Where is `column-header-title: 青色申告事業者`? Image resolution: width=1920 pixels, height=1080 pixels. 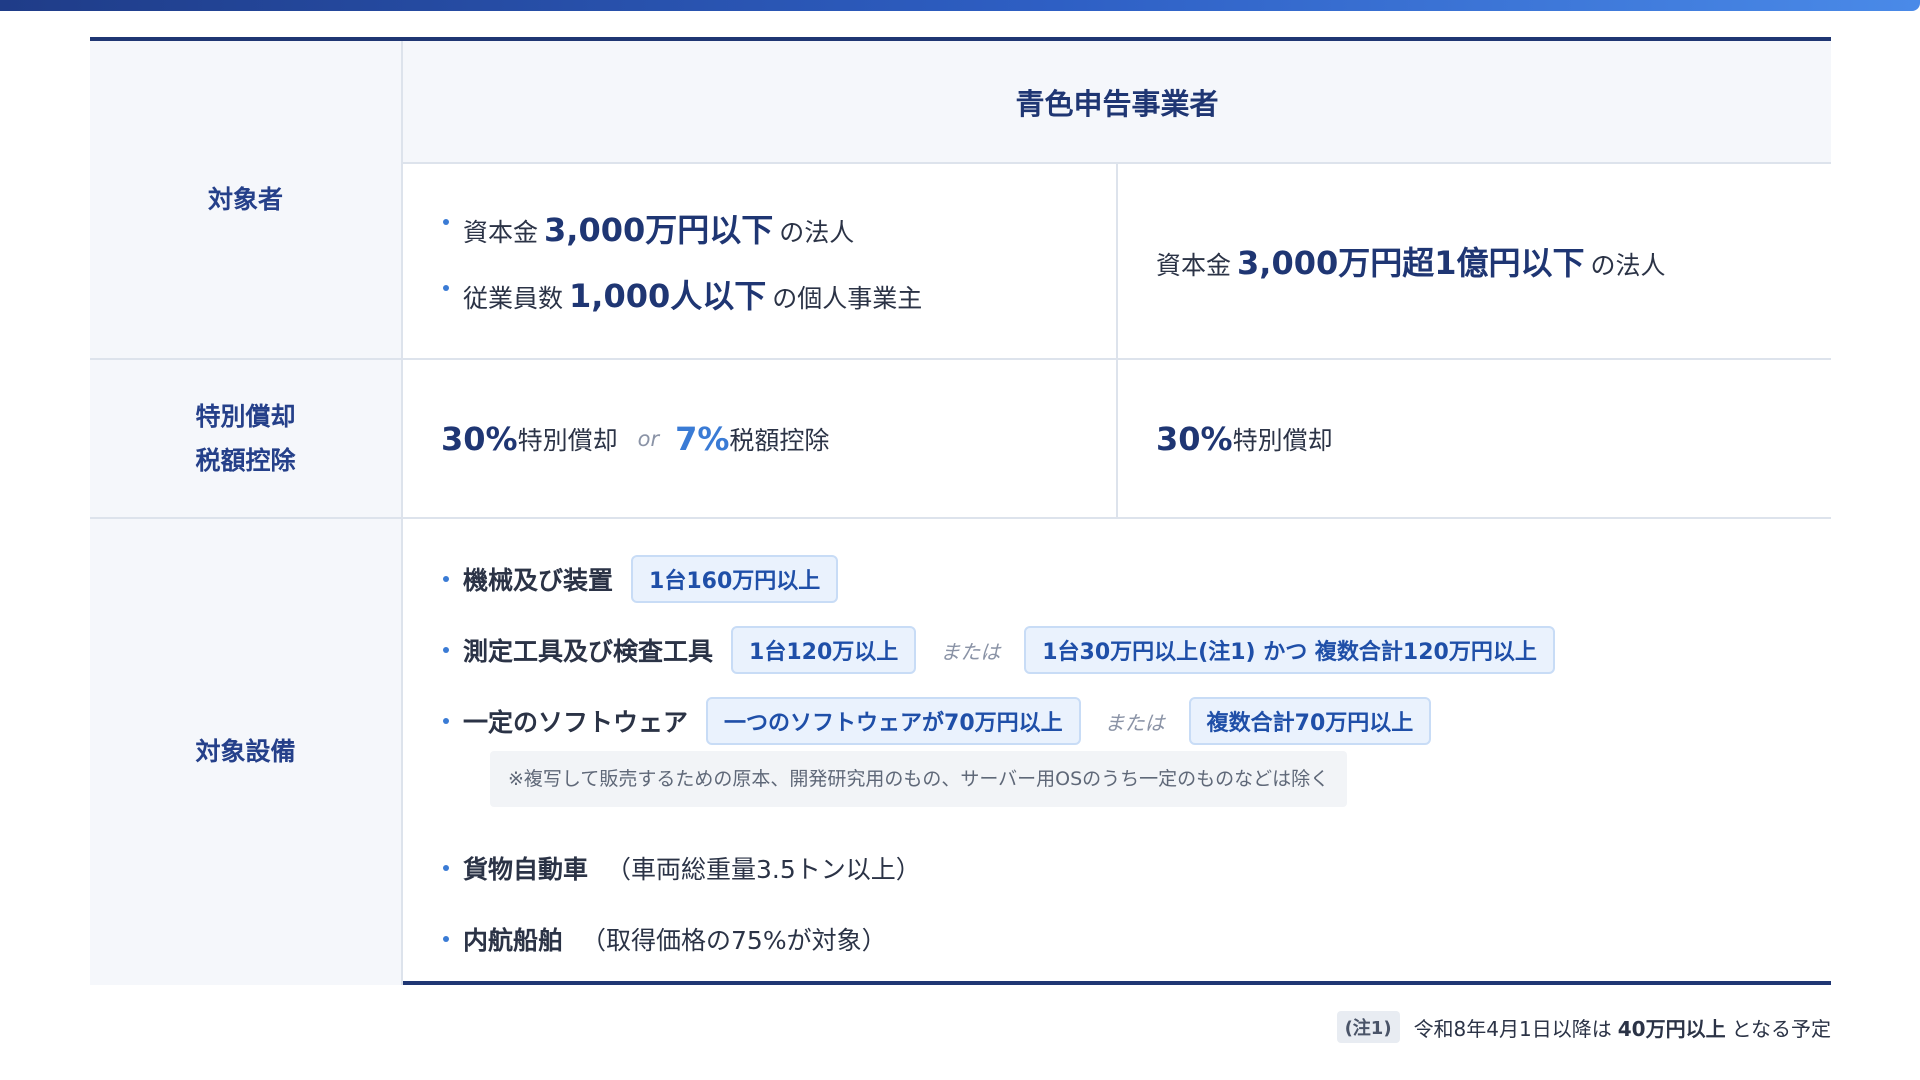
column-header-title: 青色申告事業者 is located at coordinates (1117, 103).